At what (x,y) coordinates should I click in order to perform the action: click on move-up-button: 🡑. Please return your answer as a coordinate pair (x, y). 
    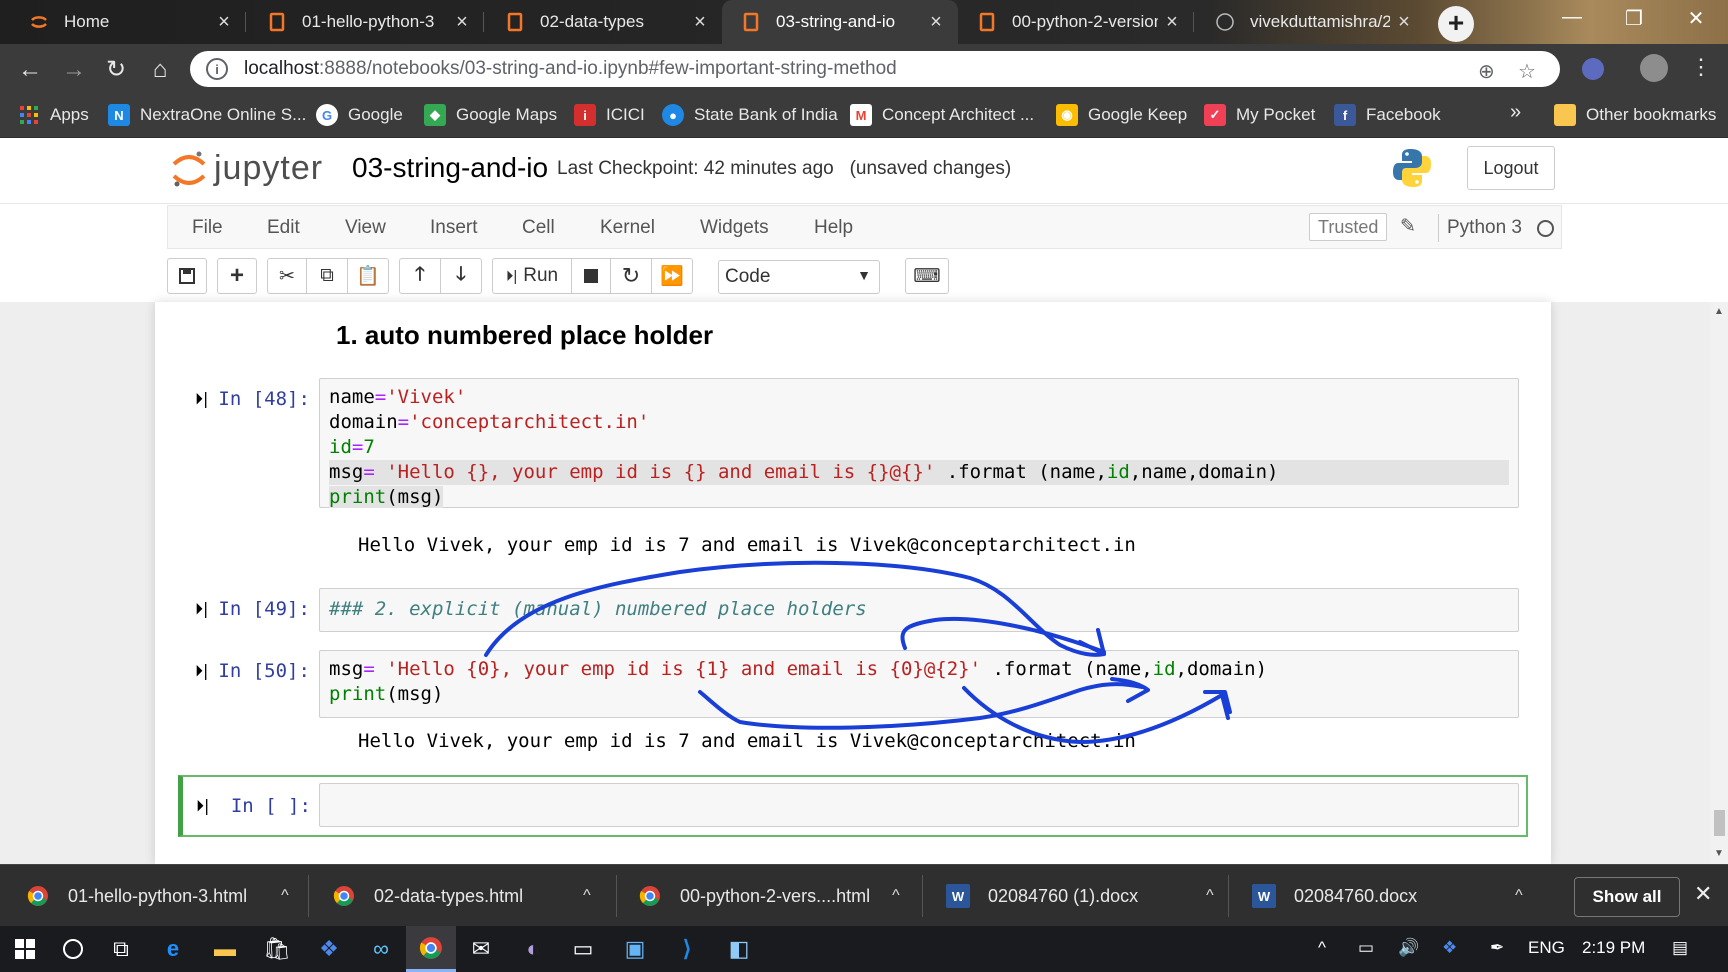
    Looking at the image, I should click on (420, 276).